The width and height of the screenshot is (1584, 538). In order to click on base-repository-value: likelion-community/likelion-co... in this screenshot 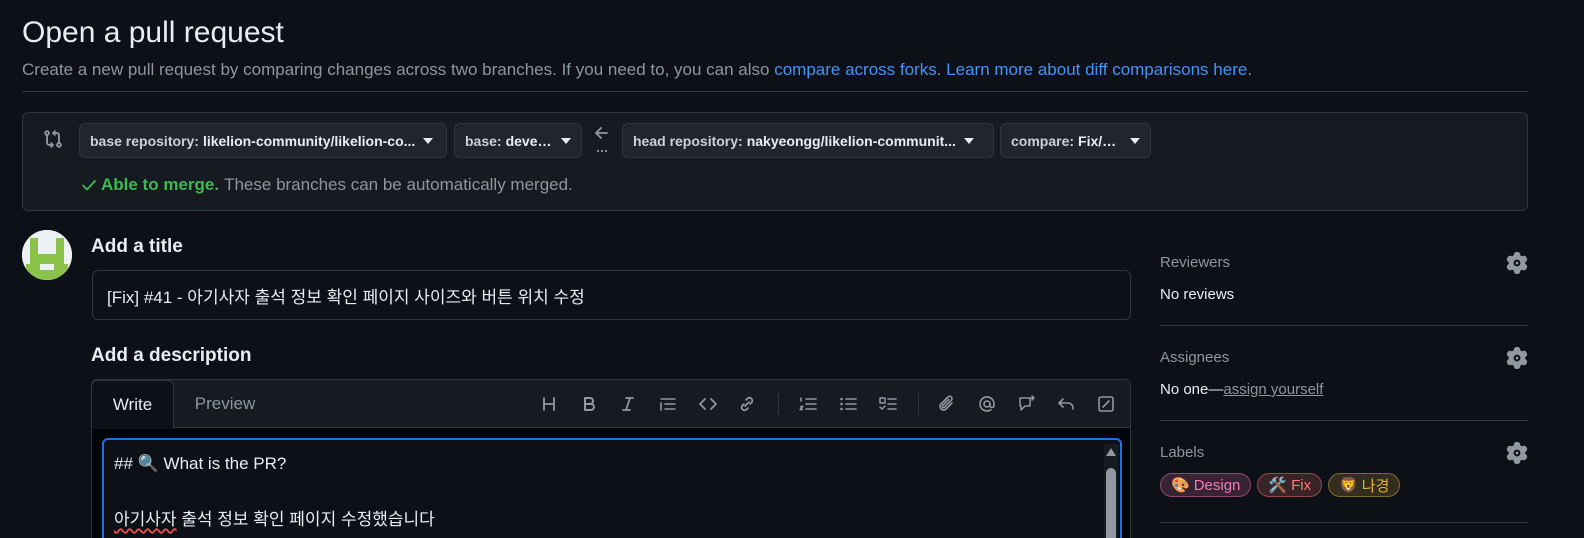, I will do `click(309, 140)`.